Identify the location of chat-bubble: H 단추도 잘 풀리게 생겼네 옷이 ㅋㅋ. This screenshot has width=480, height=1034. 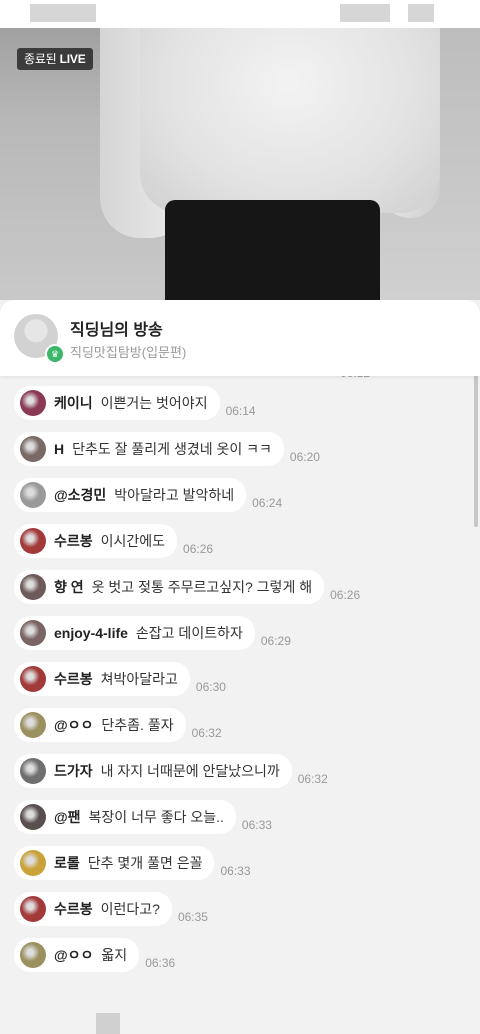
(149, 449).